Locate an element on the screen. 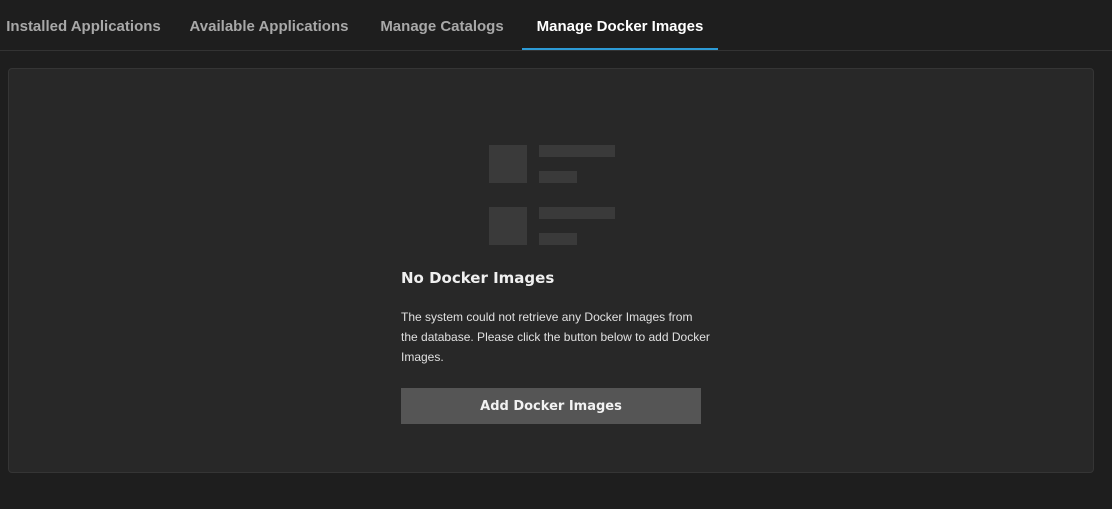 The height and width of the screenshot is (509, 1112). tab-manage-catalogs: Manage Catalogs is located at coordinates (442, 25).